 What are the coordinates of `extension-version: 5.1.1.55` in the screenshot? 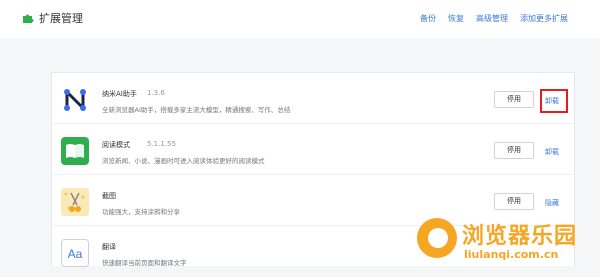 It's located at (161, 144).